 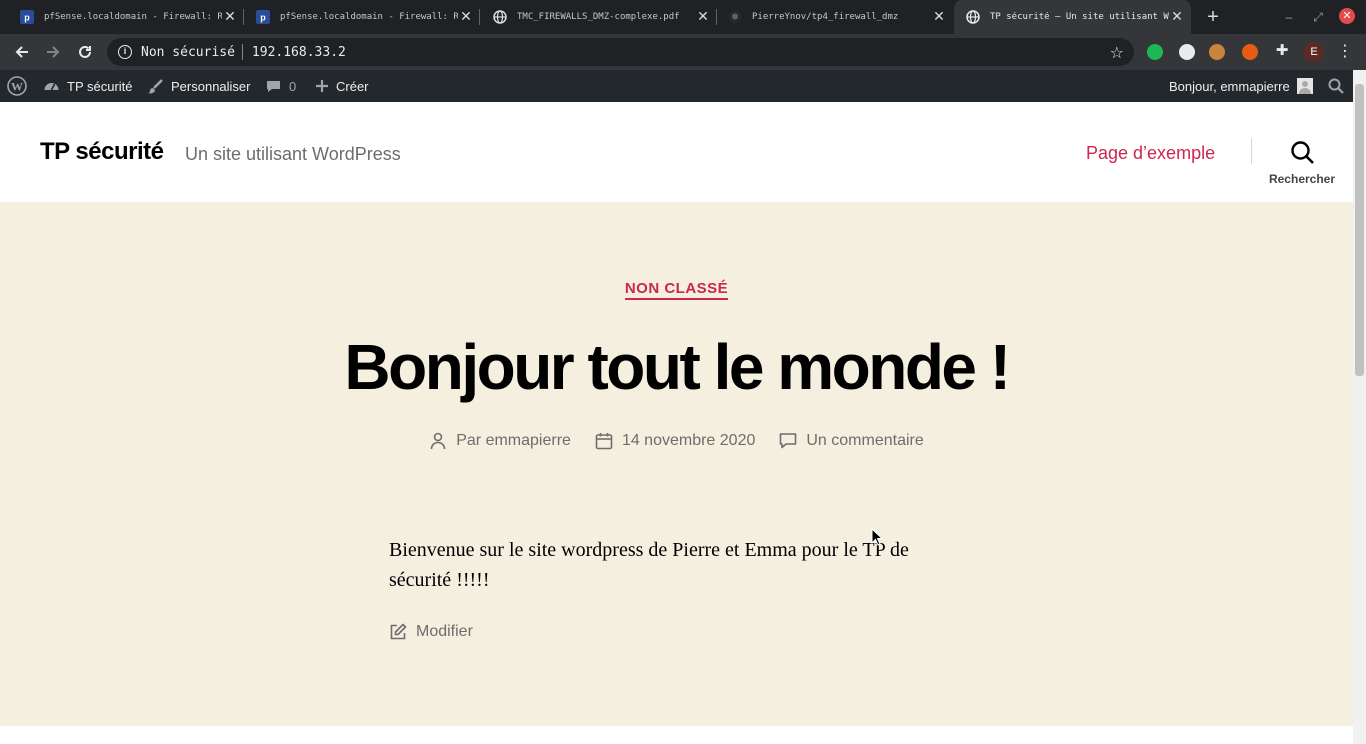 What do you see at coordinates (1302, 152) in the screenshot?
I see `search-icon` at bounding box center [1302, 152].